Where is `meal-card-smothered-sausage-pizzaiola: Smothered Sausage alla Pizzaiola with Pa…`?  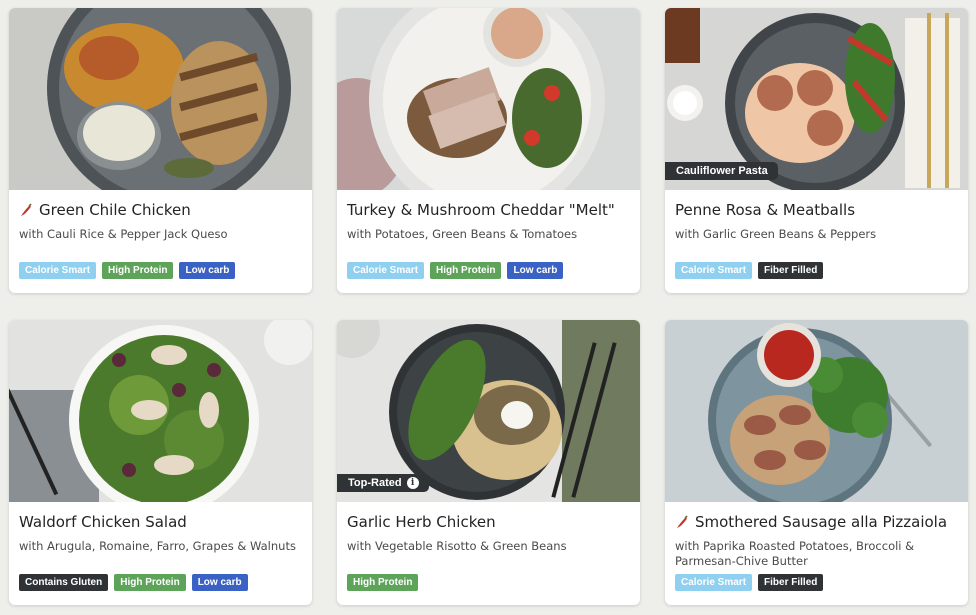
meal-card-smothered-sausage-pizzaiola: Smothered Sausage alla Pizzaiola with Pa… is located at coordinates (816, 462).